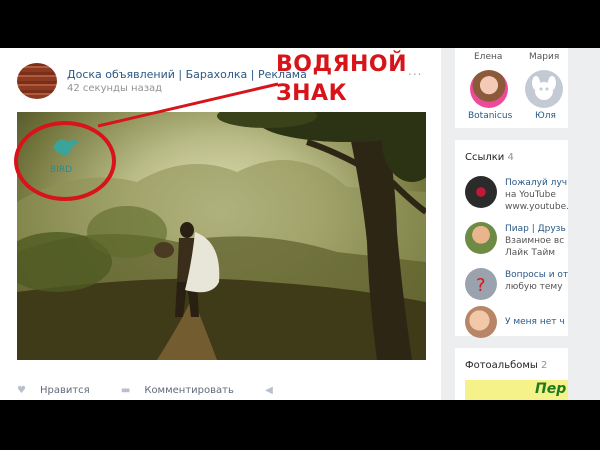 The height and width of the screenshot is (450, 600). Describe the element at coordinates (551, 389) in the screenshot. I see `album-thumb-text: Пер` at that location.